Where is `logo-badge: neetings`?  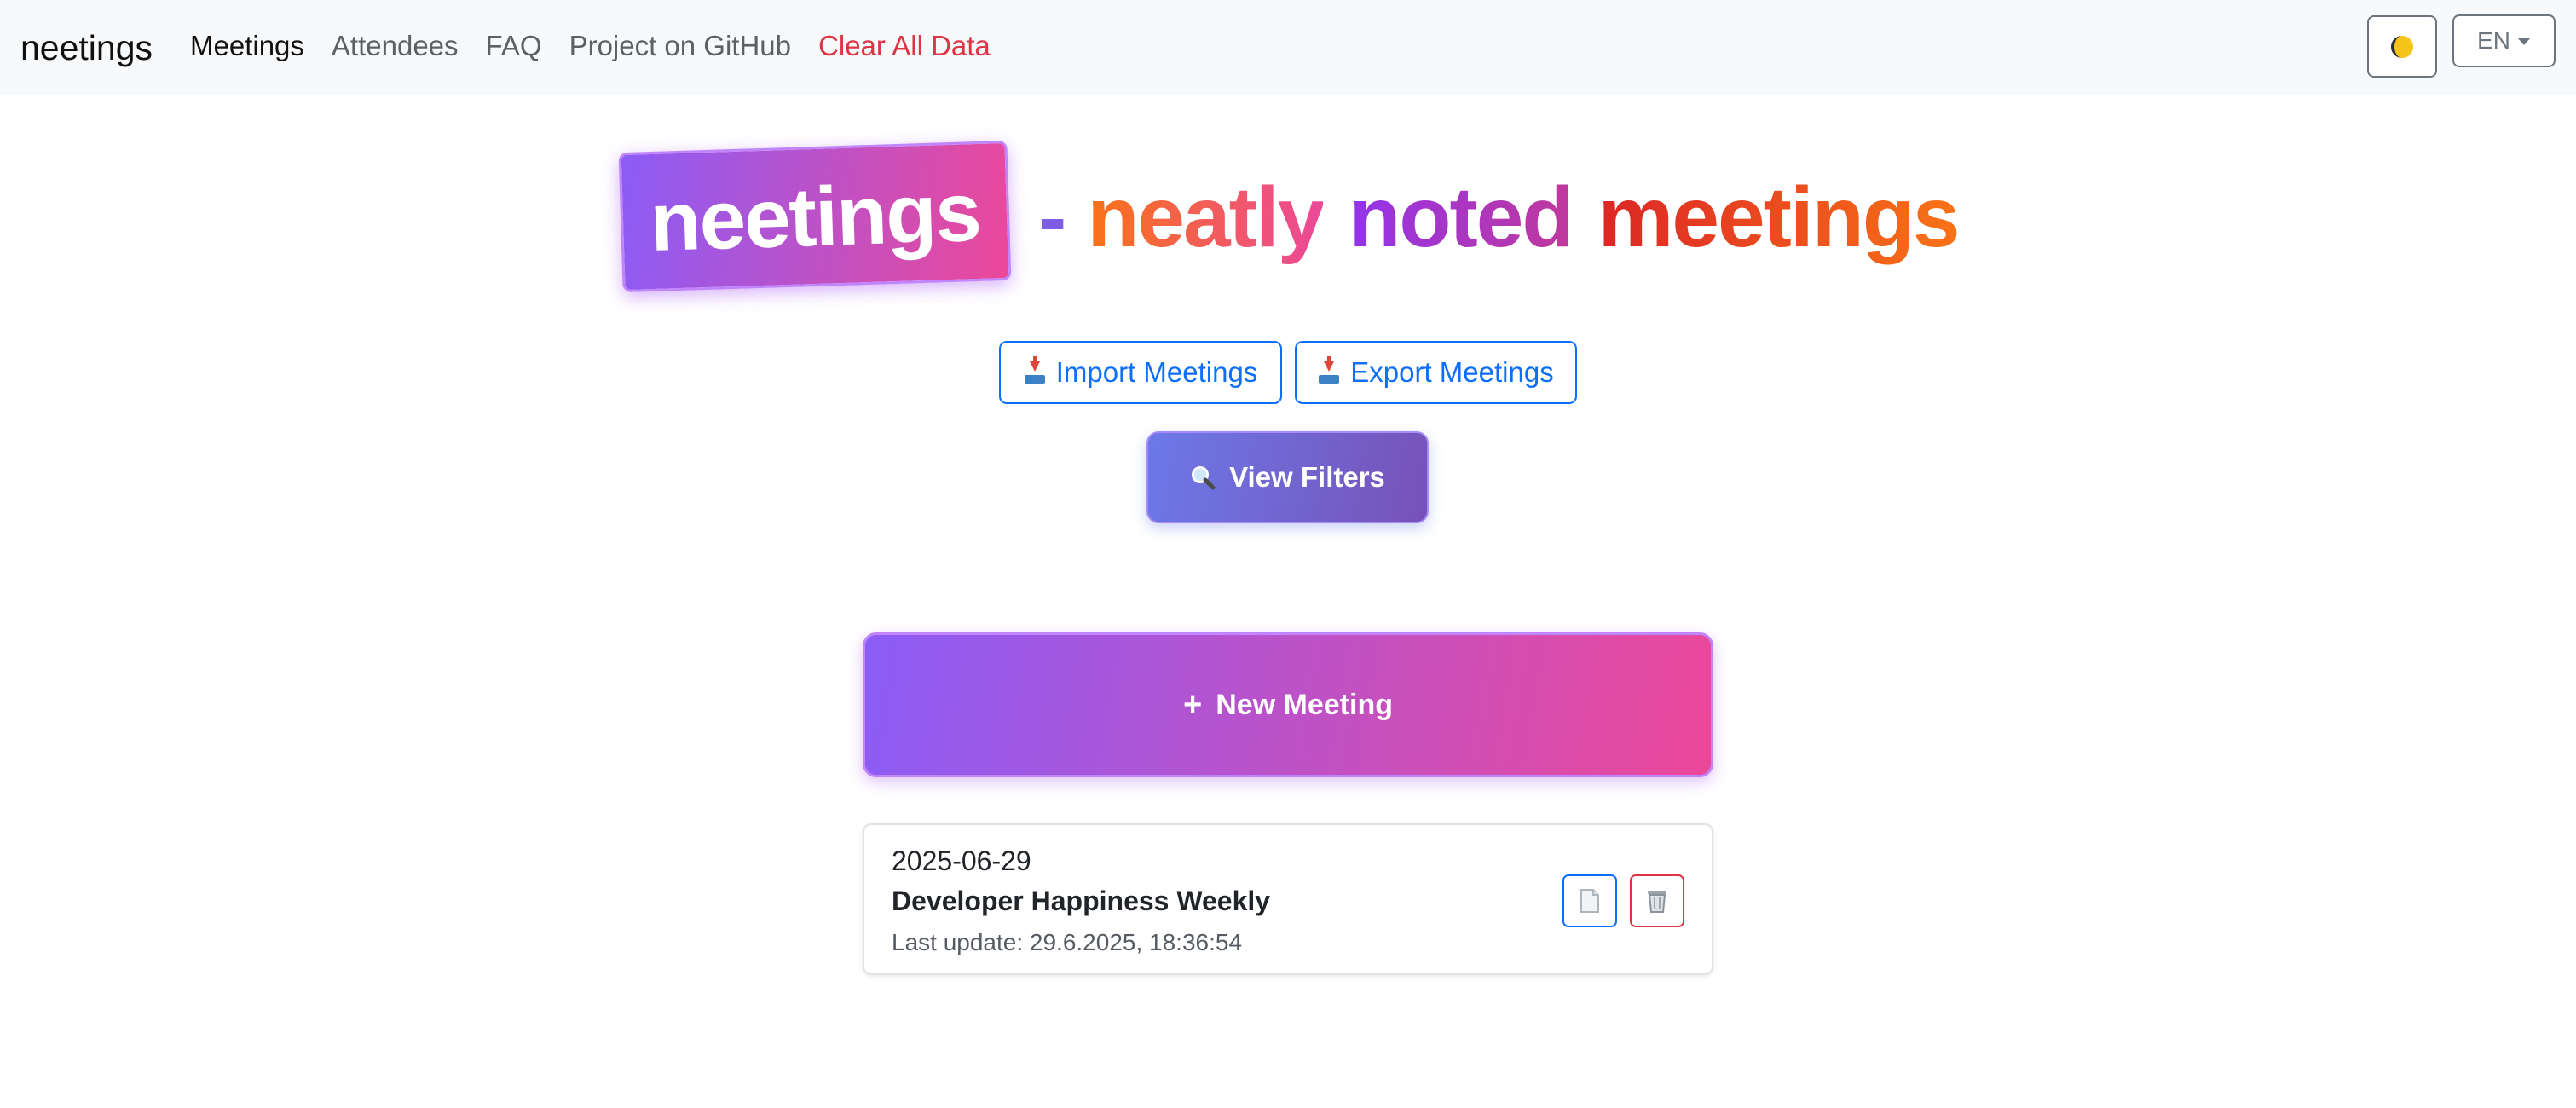 logo-badge: neetings is located at coordinates (815, 216).